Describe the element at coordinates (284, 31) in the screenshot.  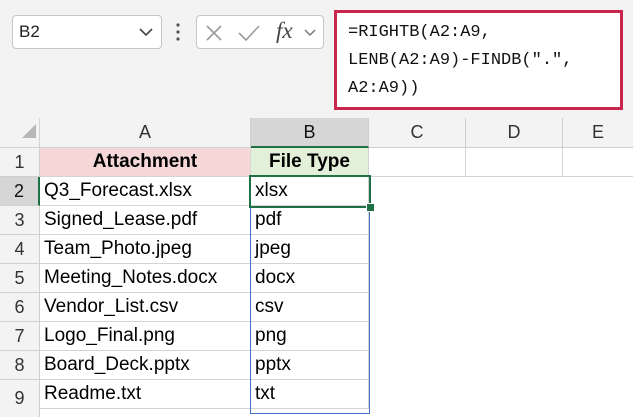
I see `insert-function-button: fx` at that location.